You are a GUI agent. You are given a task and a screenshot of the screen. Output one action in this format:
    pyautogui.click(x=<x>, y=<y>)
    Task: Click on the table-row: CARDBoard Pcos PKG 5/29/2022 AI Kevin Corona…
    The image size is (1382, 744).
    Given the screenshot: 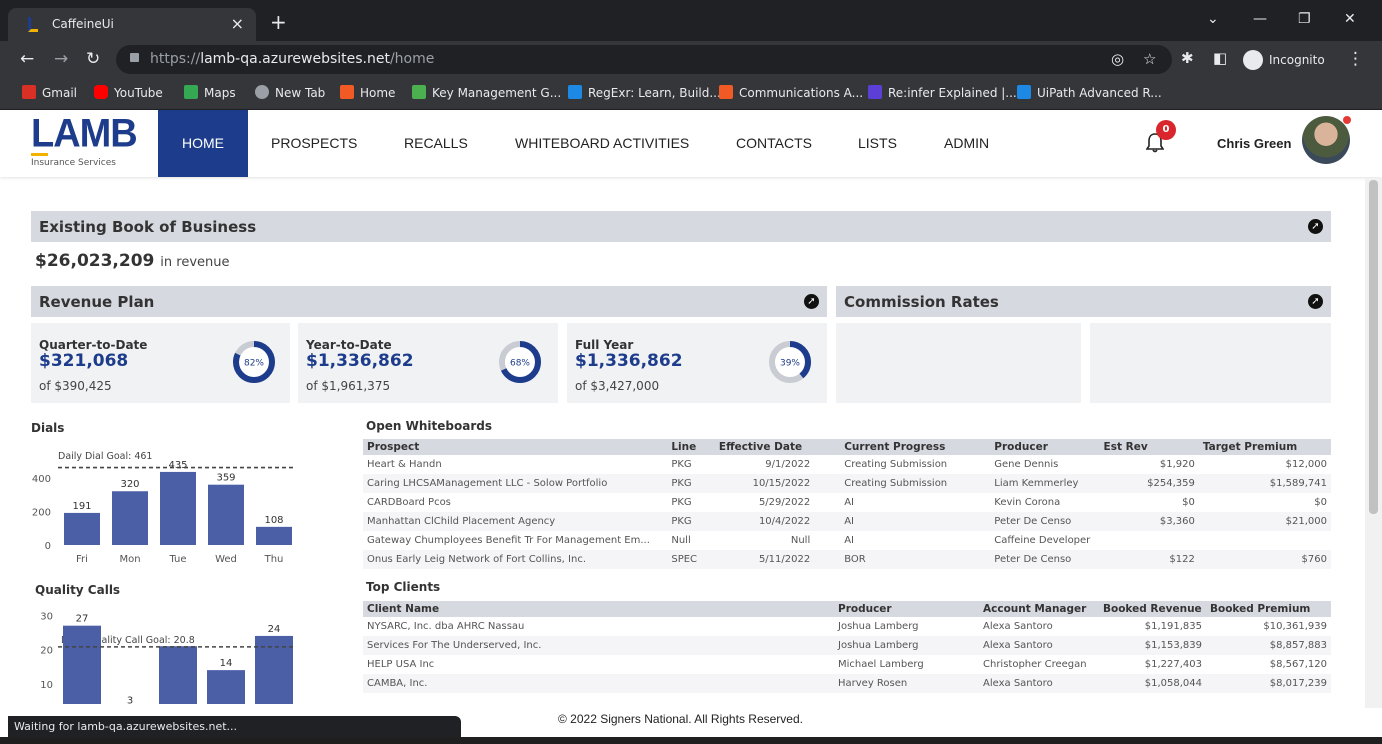 What is the action you would take?
    pyautogui.click(x=847, y=502)
    